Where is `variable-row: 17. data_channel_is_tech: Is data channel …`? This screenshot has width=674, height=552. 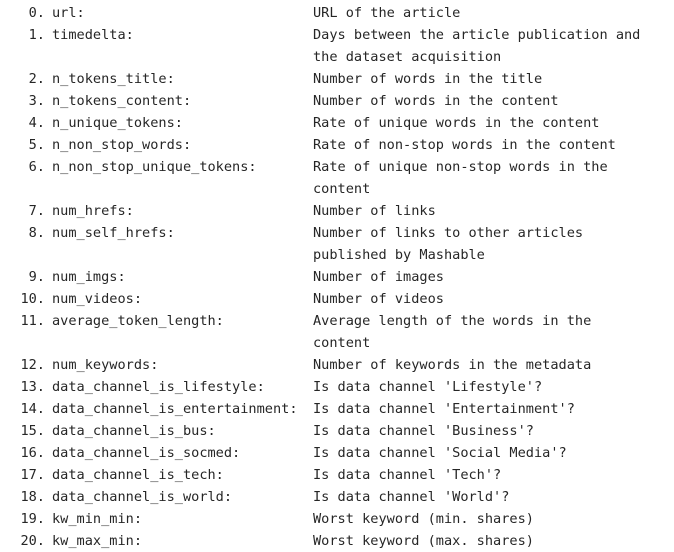
variable-row: 17. data_channel_is_tech: Is data channel … is located at coordinates (337, 475).